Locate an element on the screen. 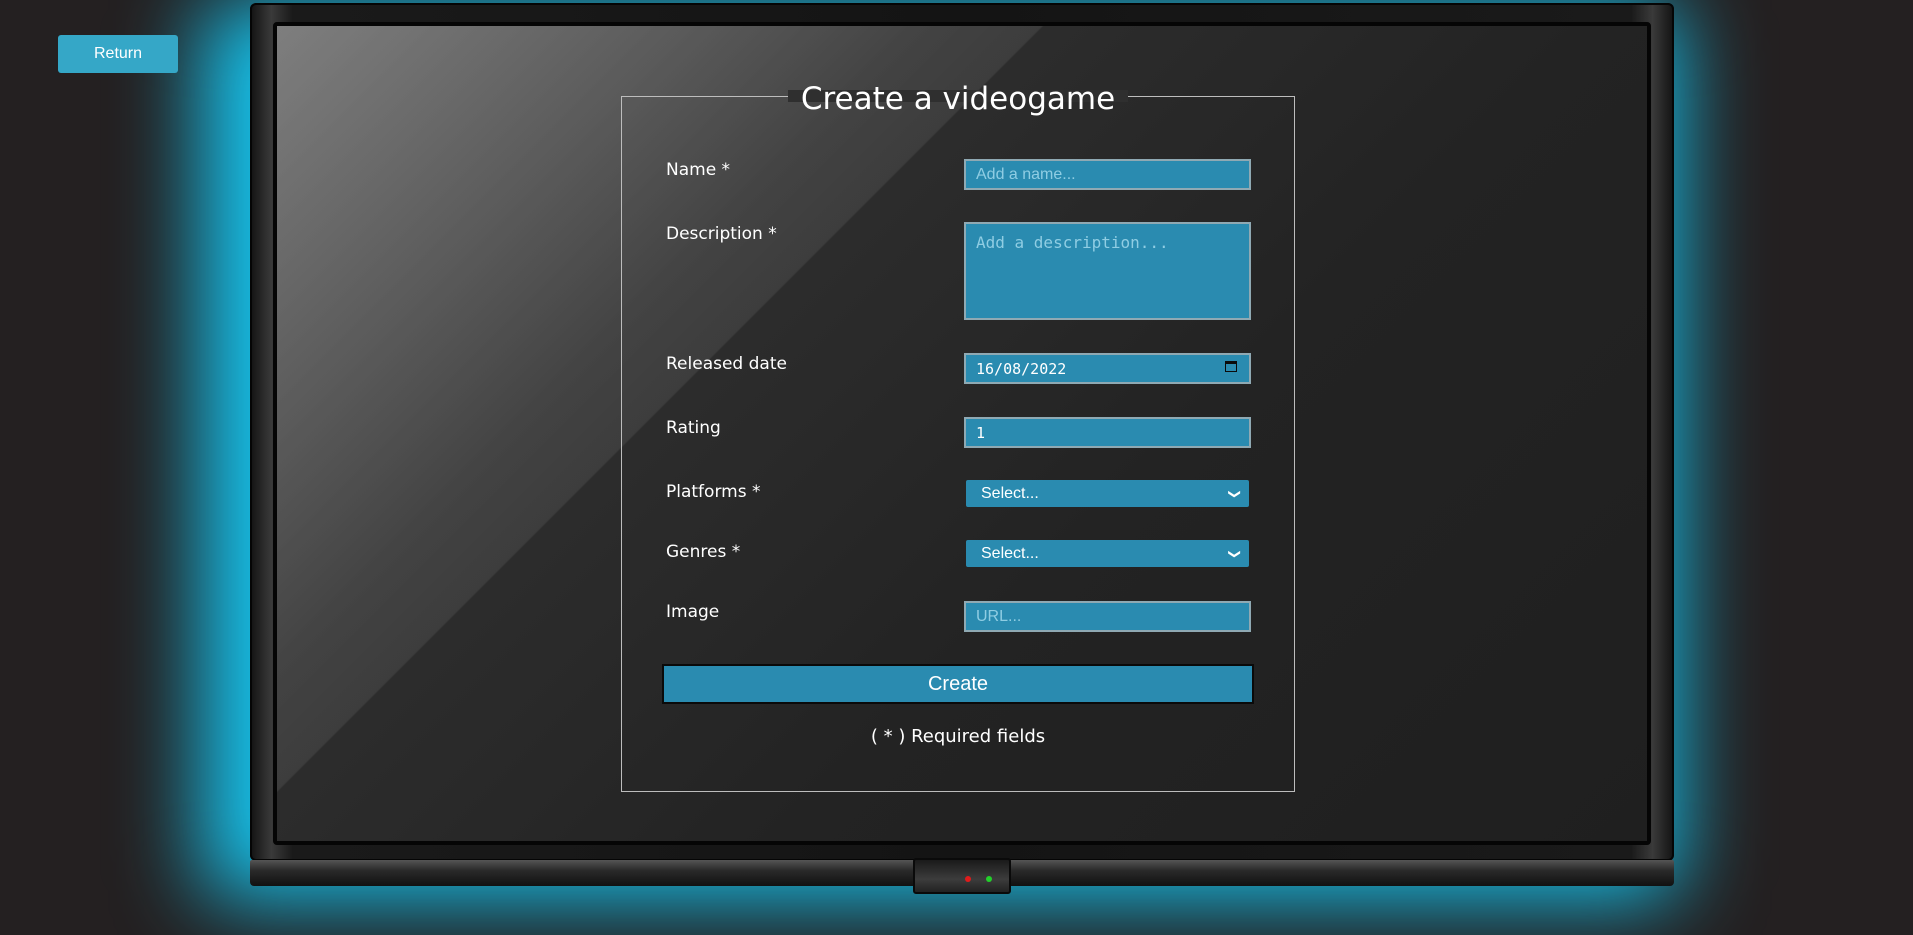  genres-select: Select... ❯ is located at coordinates (1107, 553).